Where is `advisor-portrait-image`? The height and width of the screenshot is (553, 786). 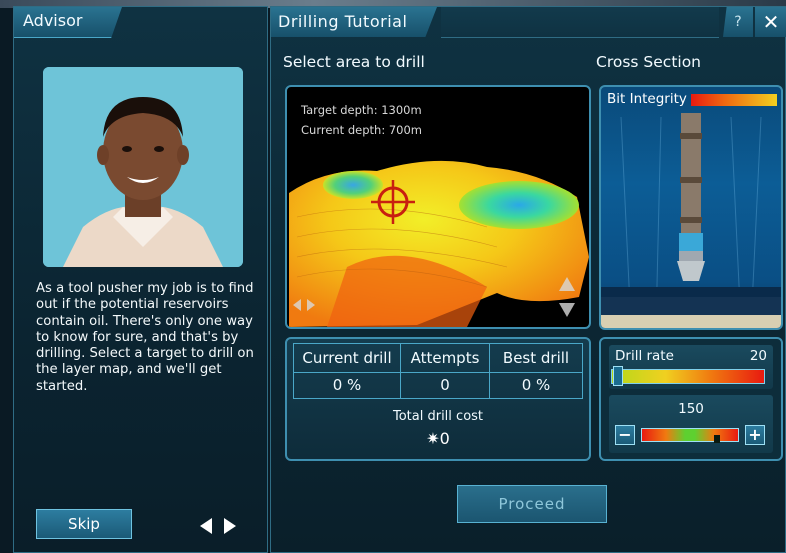 advisor-portrait-image is located at coordinates (143, 167).